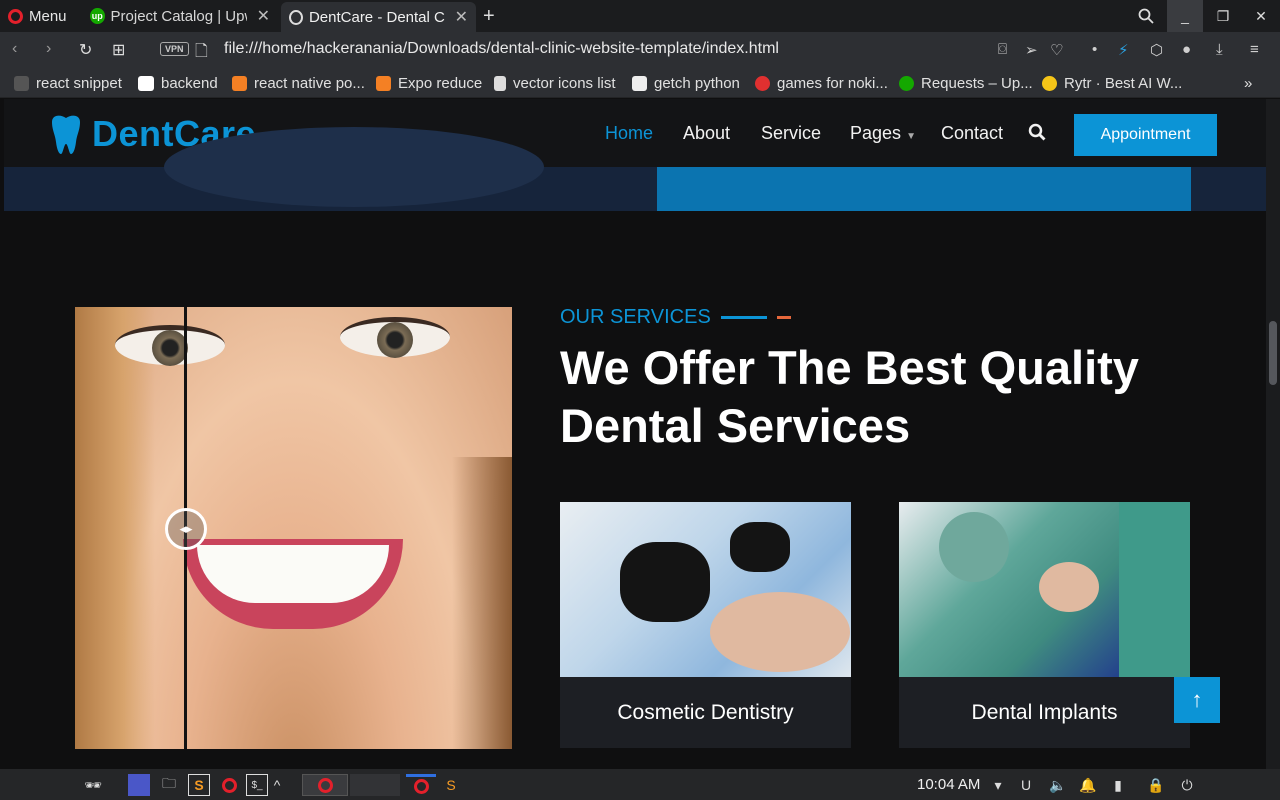 This screenshot has width=1280, height=800. What do you see at coordinates (635, 169) in the screenshot?
I see `hero-banner-bottom` at bounding box center [635, 169].